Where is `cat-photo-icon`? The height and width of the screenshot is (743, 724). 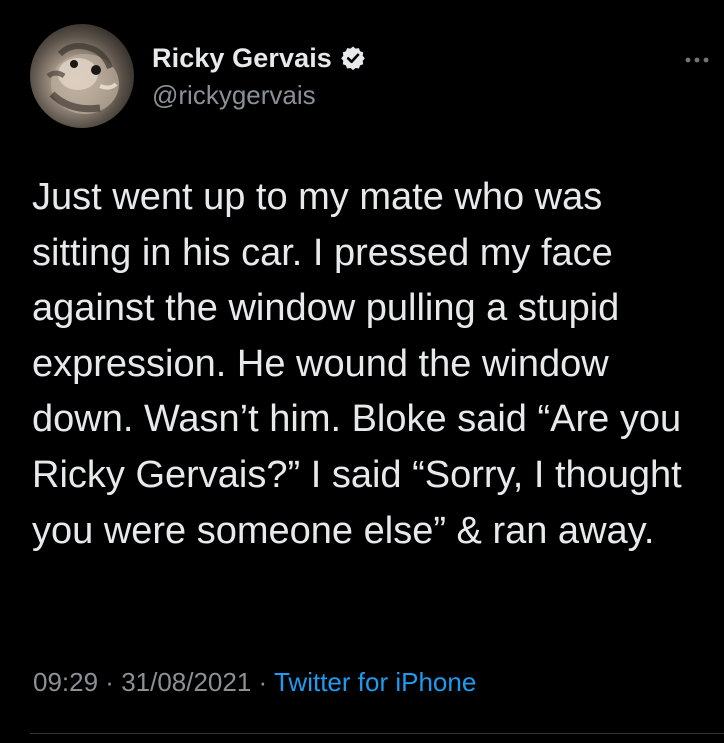 cat-photo-icon is located at coordinates (82, 78).